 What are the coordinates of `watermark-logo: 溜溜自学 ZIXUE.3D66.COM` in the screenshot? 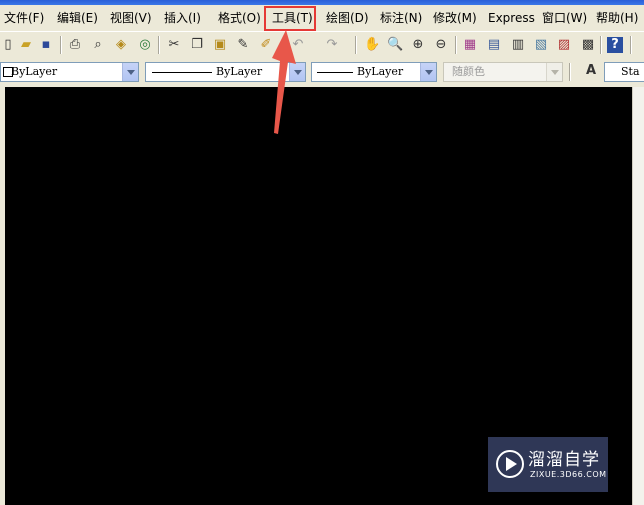 It's located at (548, 464).